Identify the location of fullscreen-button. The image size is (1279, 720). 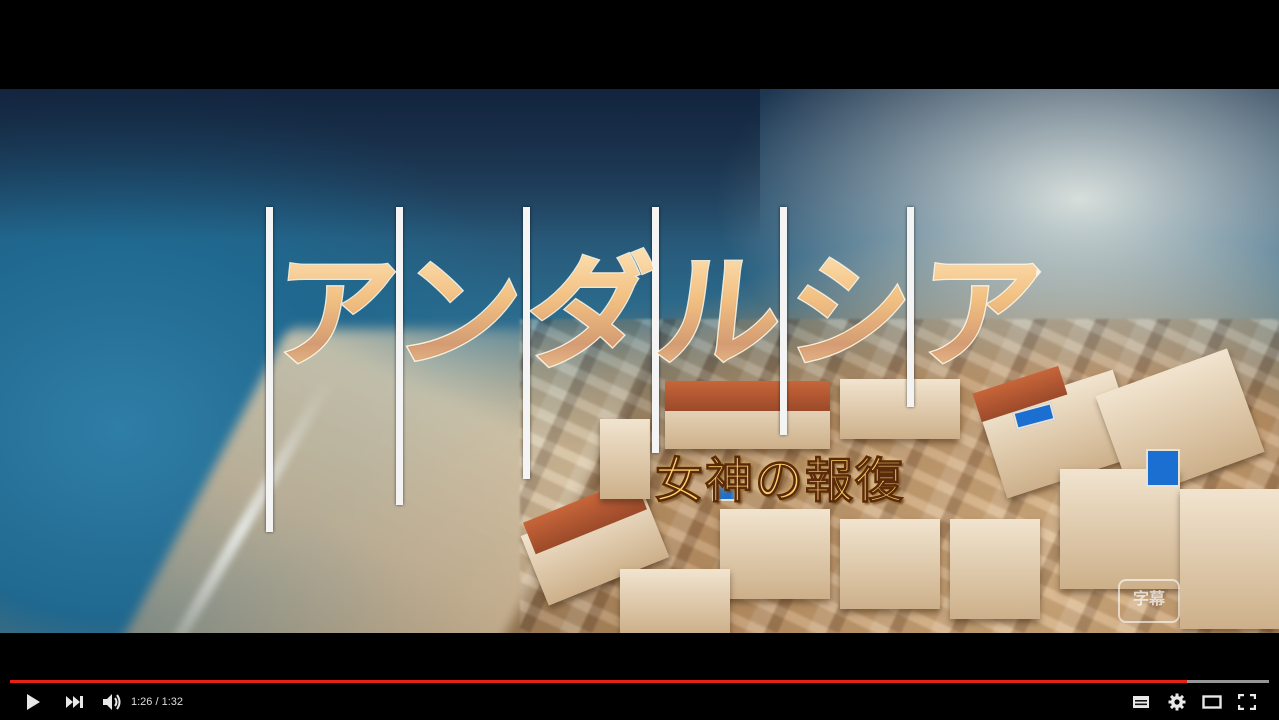
(1247, 702).